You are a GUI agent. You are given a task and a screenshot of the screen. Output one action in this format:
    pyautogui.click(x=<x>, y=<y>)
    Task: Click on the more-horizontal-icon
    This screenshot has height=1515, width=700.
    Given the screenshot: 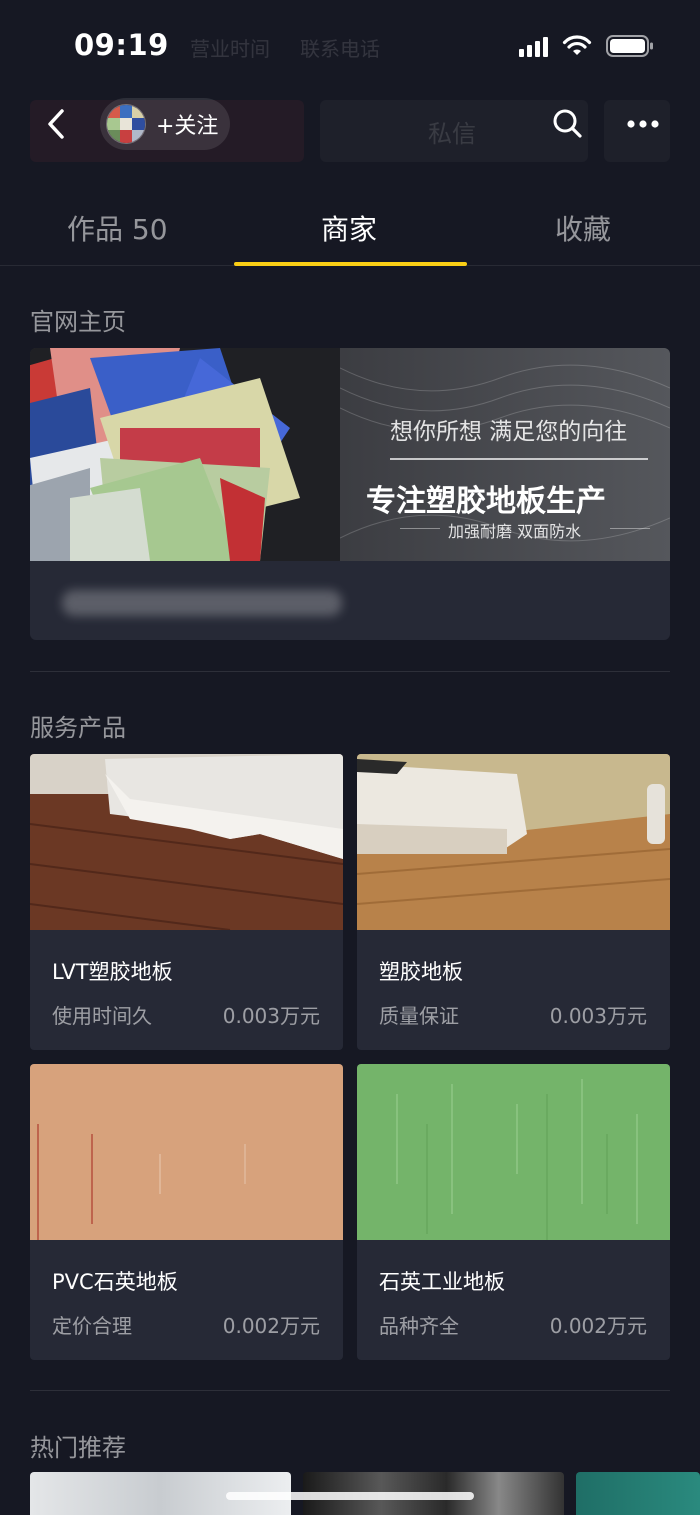 What is the action you would take?
    pyautogui.click(x=643, y=124)
    